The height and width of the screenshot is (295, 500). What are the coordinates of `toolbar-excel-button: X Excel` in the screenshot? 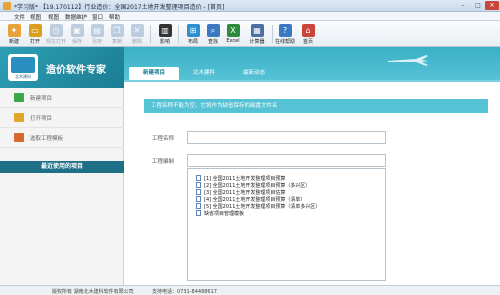 It's located at (233, 34).